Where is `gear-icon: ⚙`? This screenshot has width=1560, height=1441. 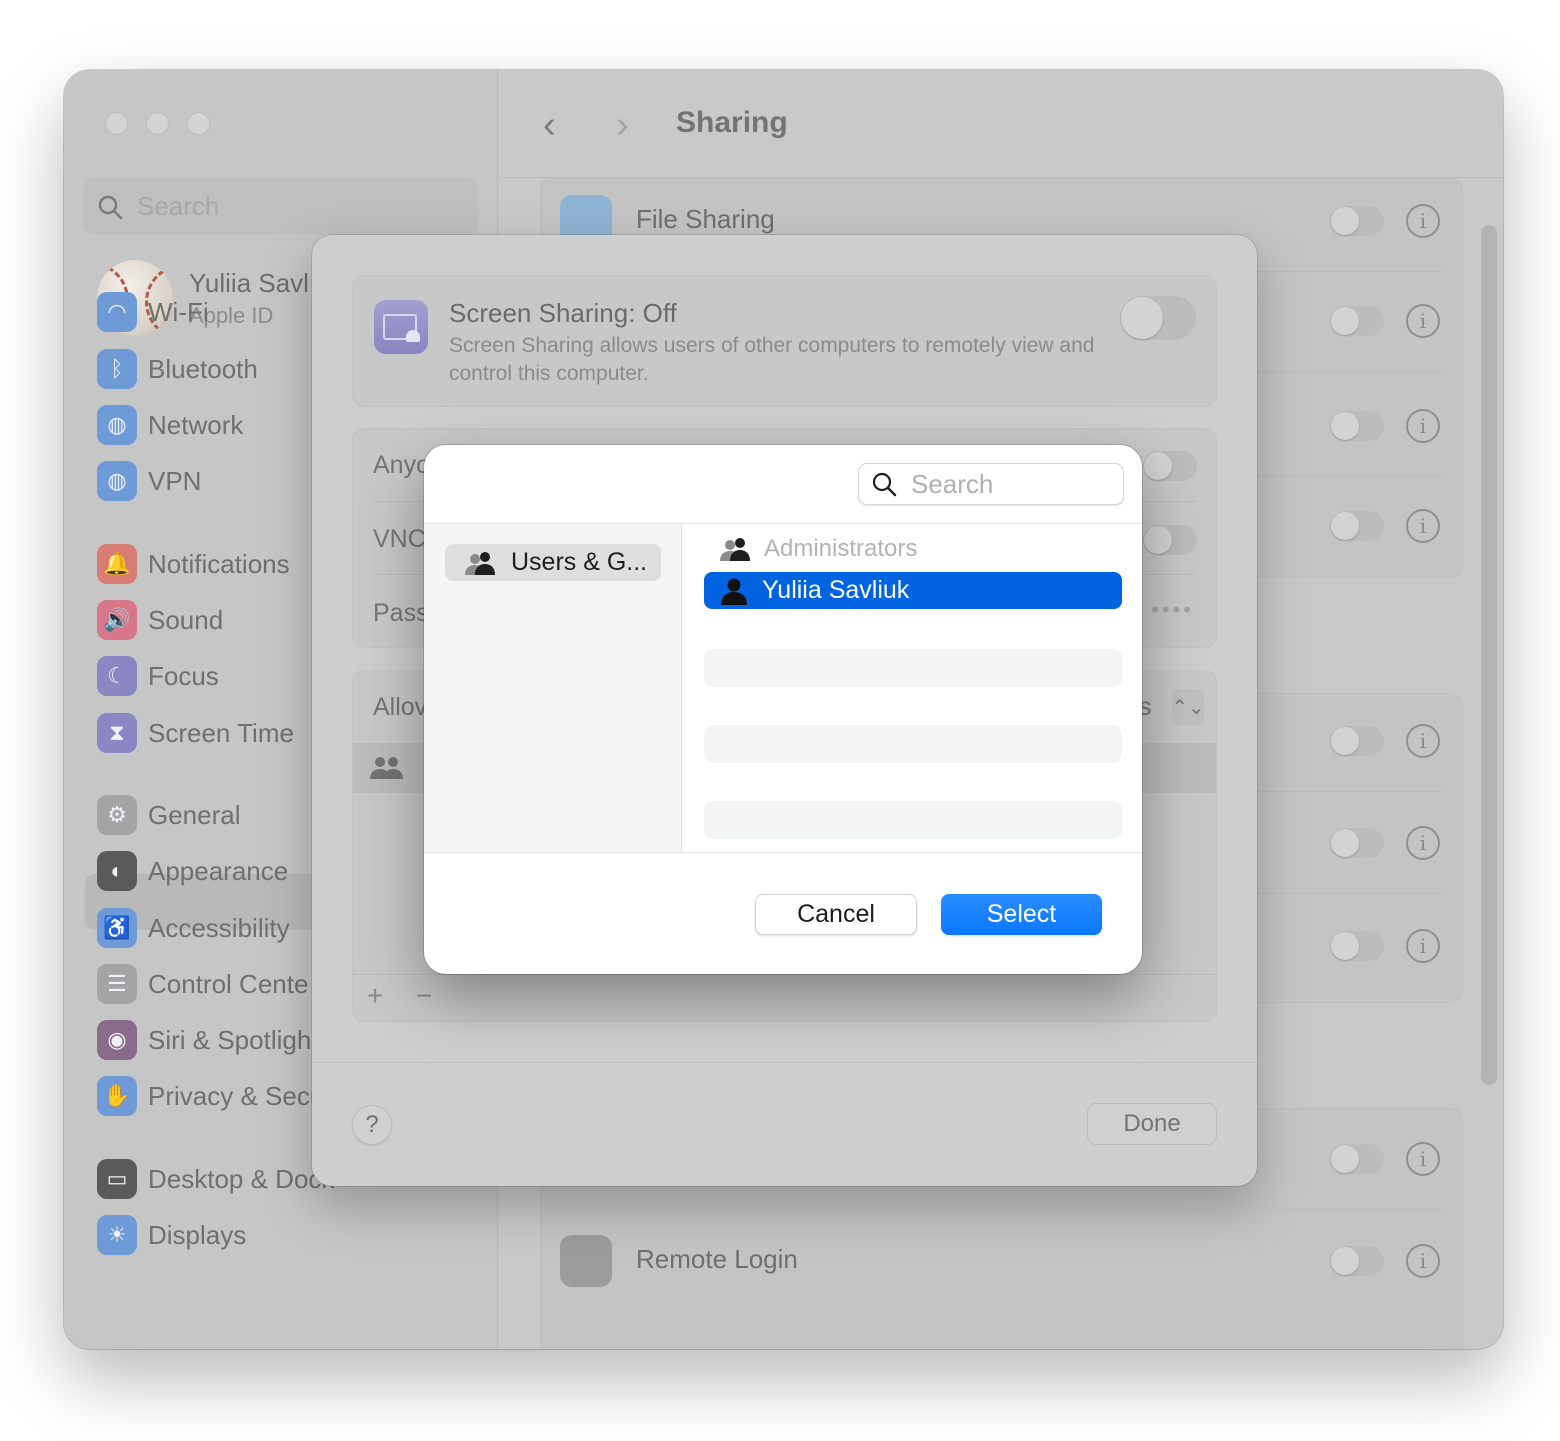
gear-icon: ⚙ is located at coordinates (117, 815).